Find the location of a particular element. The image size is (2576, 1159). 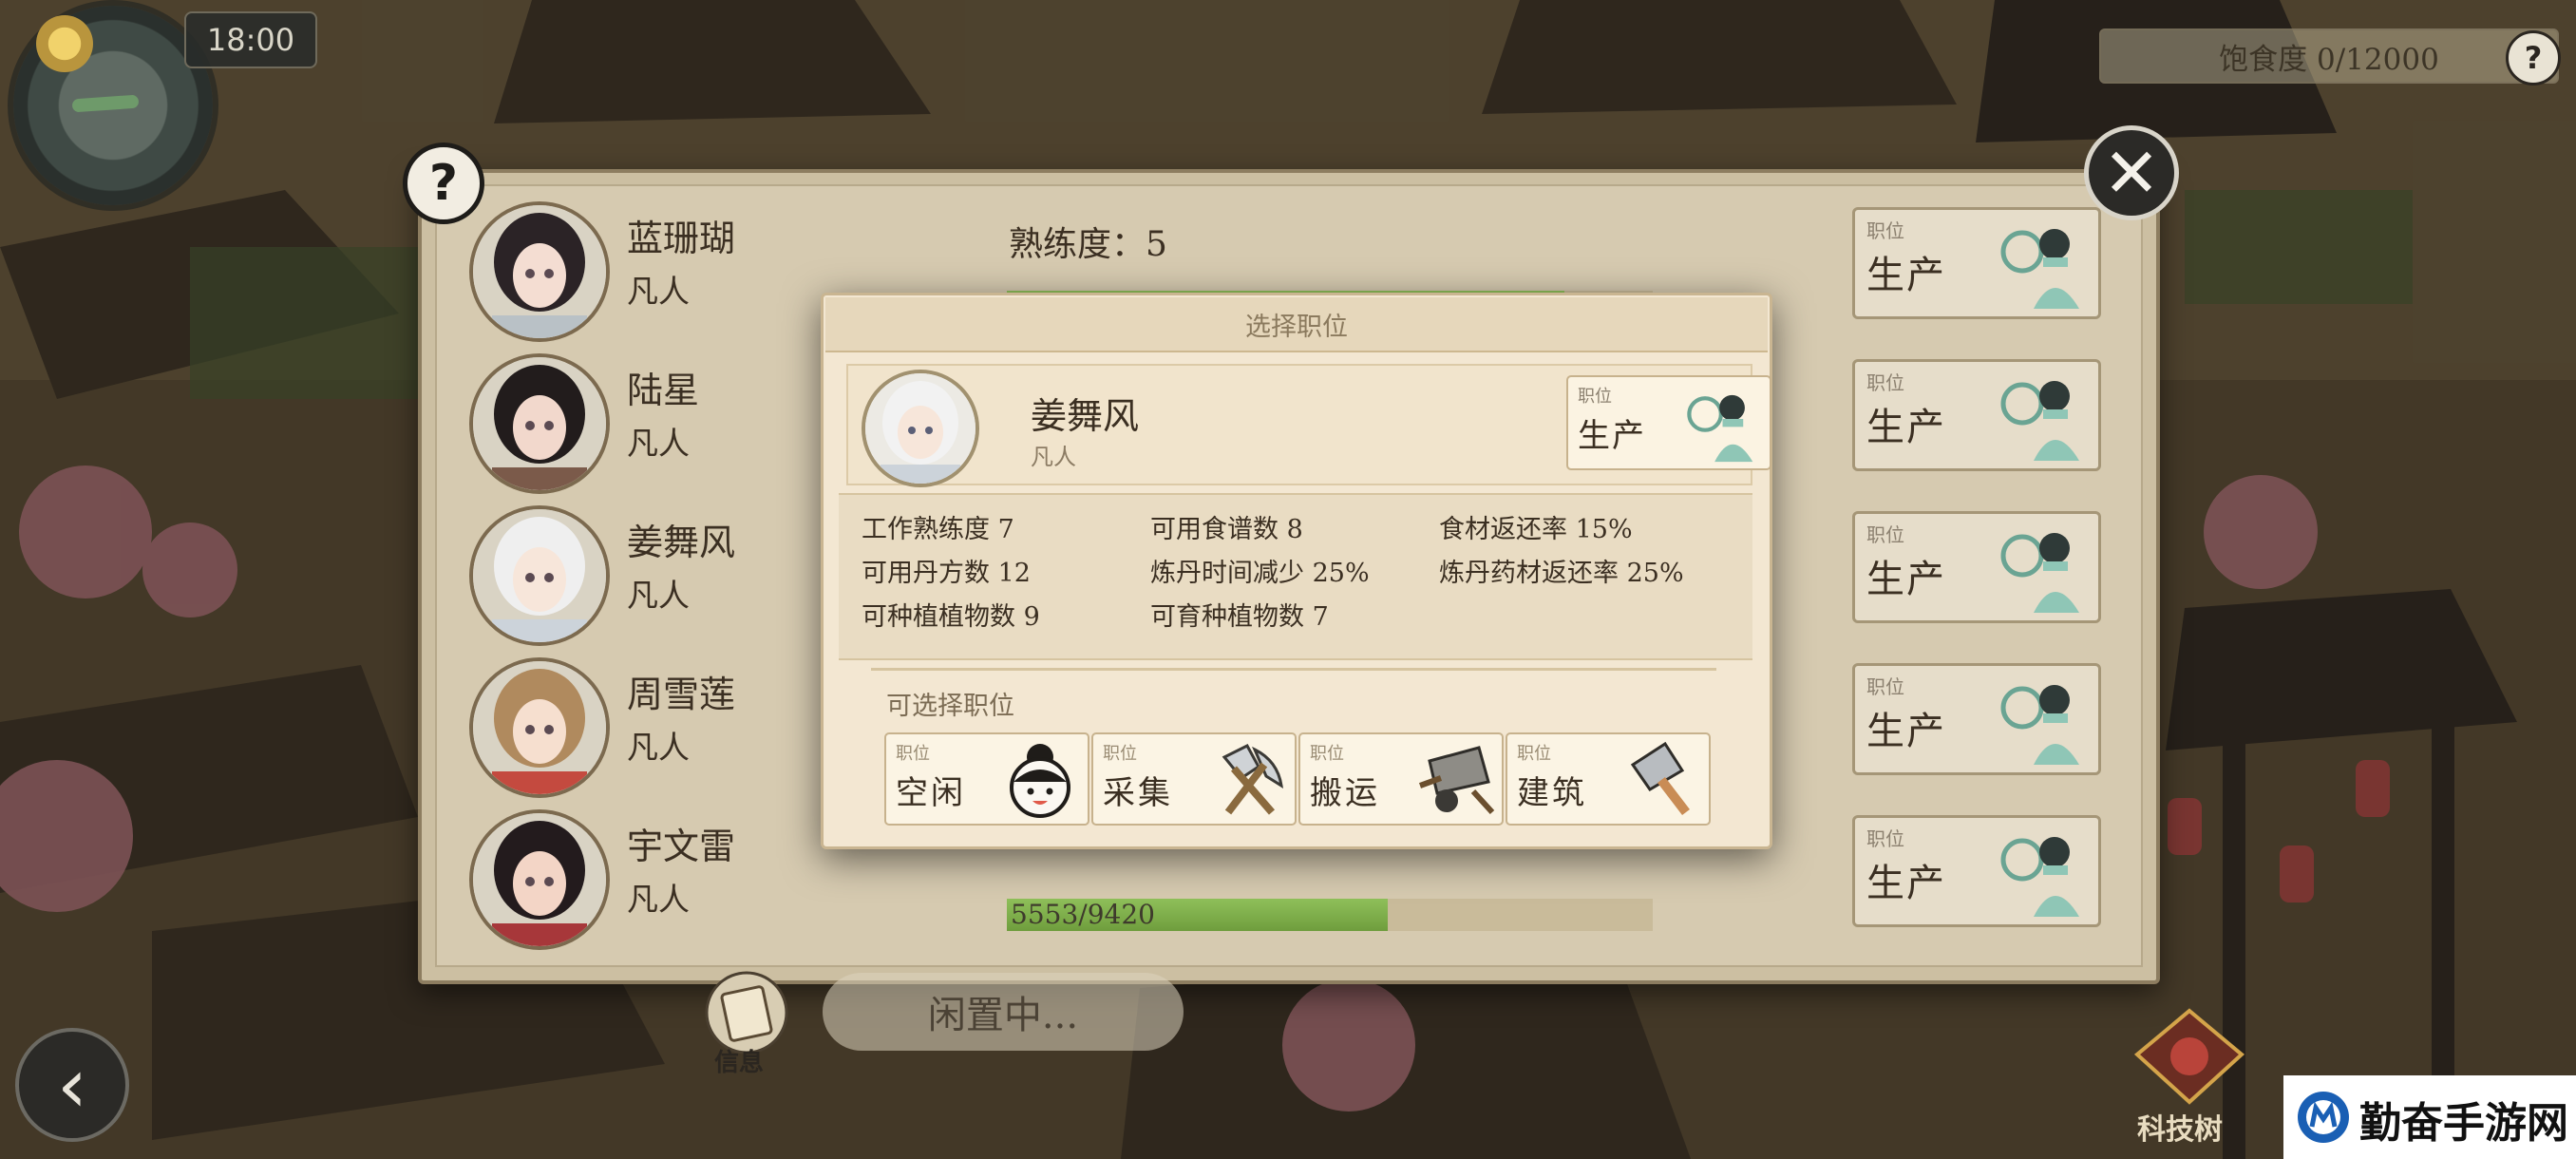

job-name: 建筑 is located at coordinates (1552, 793).